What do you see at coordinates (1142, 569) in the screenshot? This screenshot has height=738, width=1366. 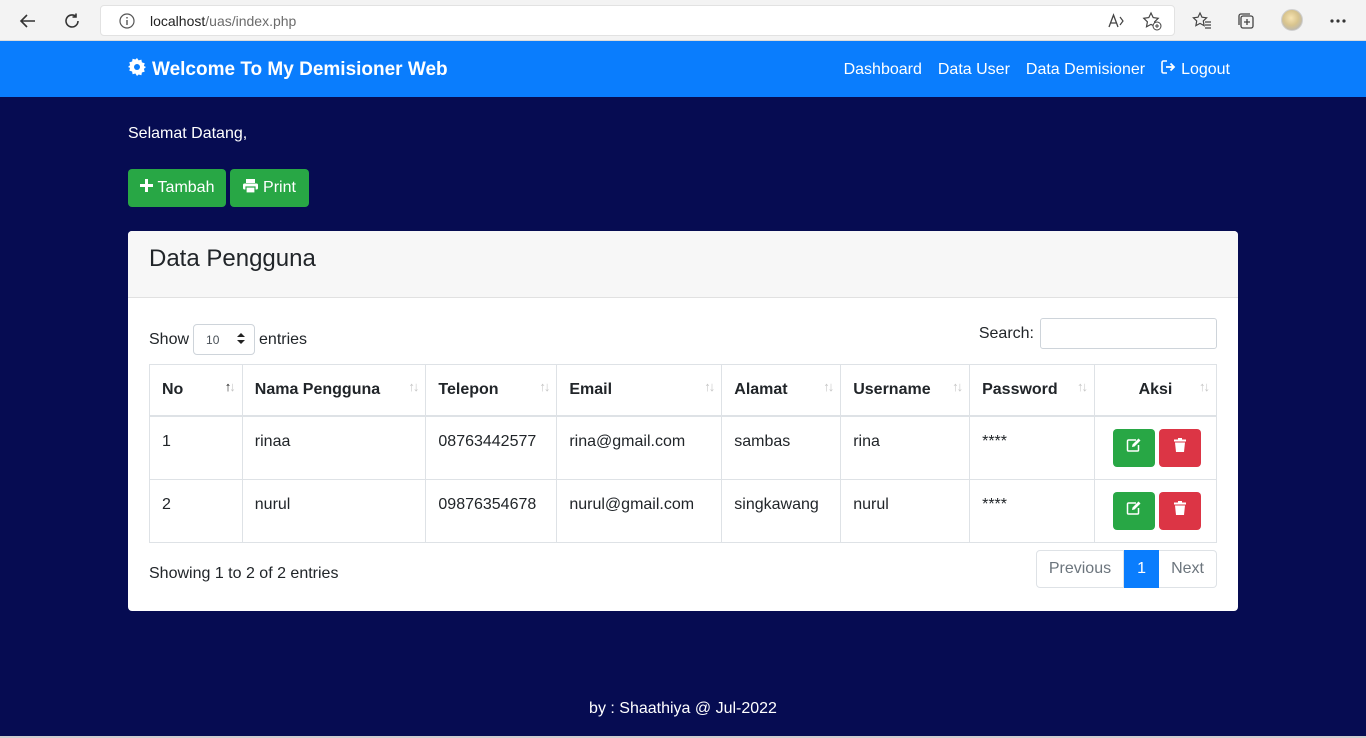 I see `pagination-page-1: 1` at bounding box center [1142, 569].